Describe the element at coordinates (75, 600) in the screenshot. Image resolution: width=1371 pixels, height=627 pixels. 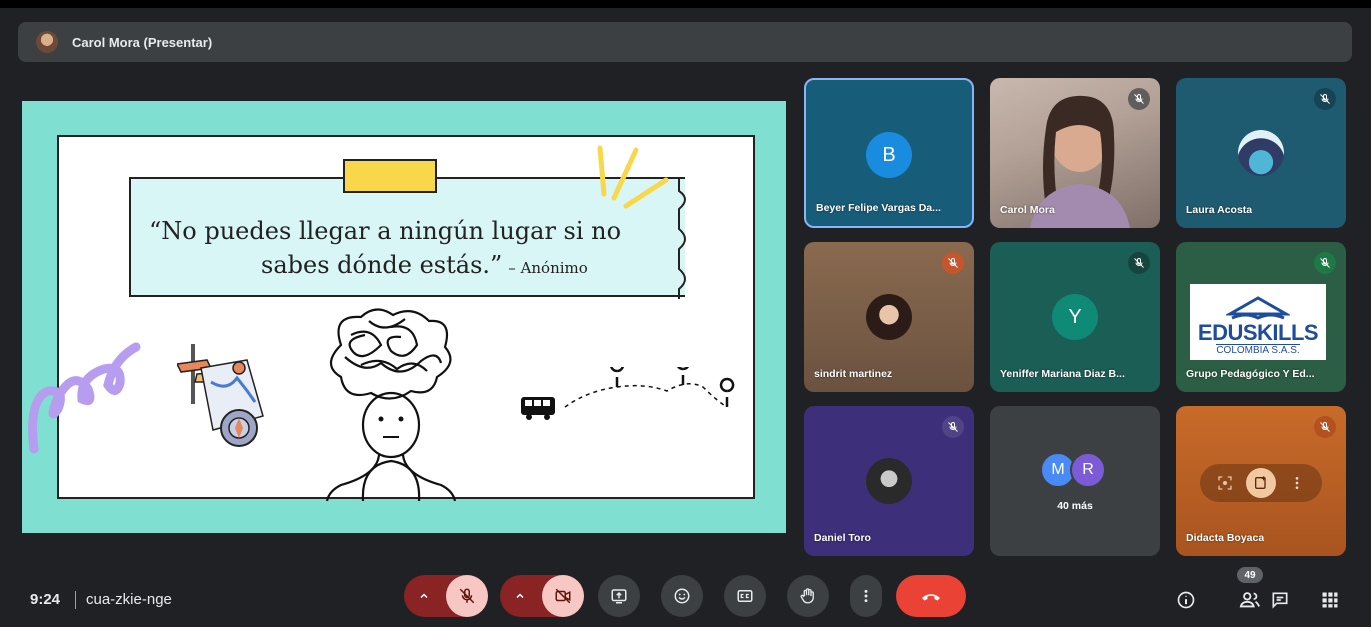
I see `divider` at that location.